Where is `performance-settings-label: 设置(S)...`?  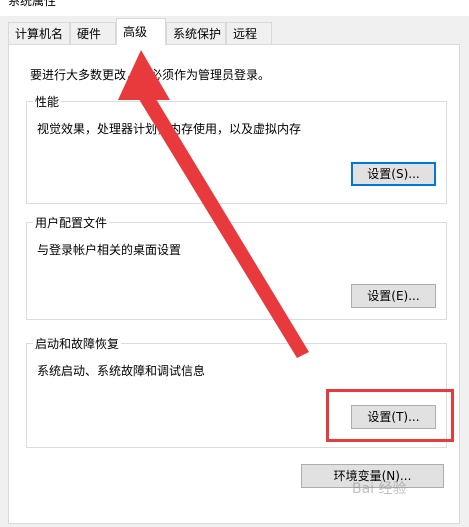
performance-settings-label: 设置(S)... is located at coordinates (393, 174).